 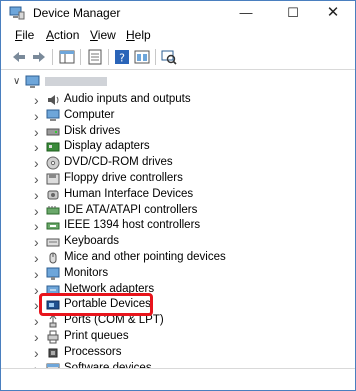 What do you see at coordinates (107, 146) in the screenshot?
I see `tree-item-label: Display adapters` at bounding box center [107, 146].